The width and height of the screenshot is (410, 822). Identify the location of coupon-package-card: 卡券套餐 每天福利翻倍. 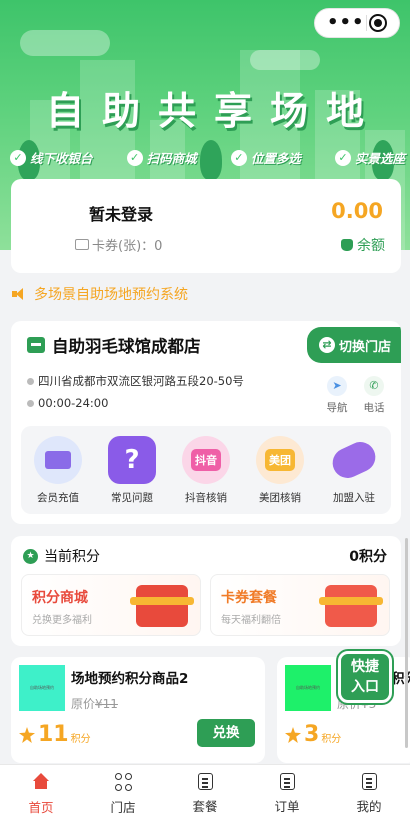
(300, 605).